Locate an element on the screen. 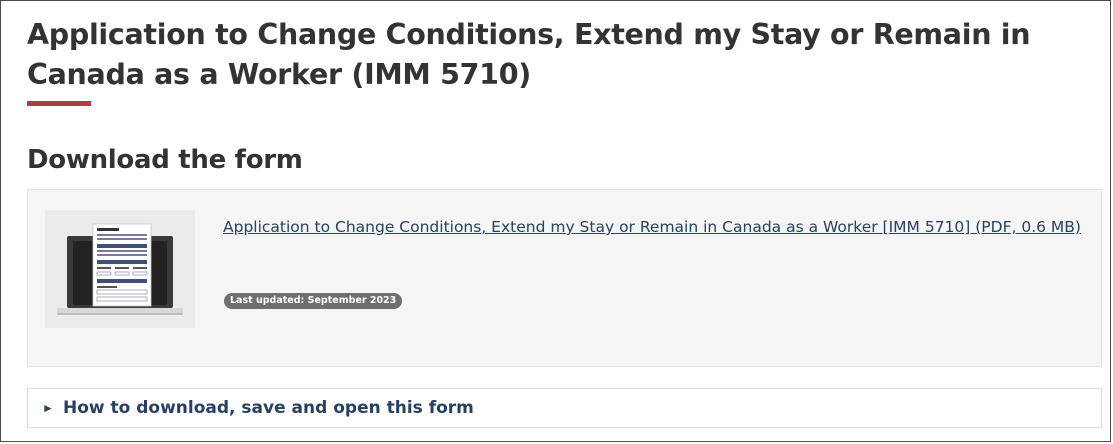 This screenshot has width=1113, height=444. triangle-right-icon: ► is located at coordinates (48, 408).